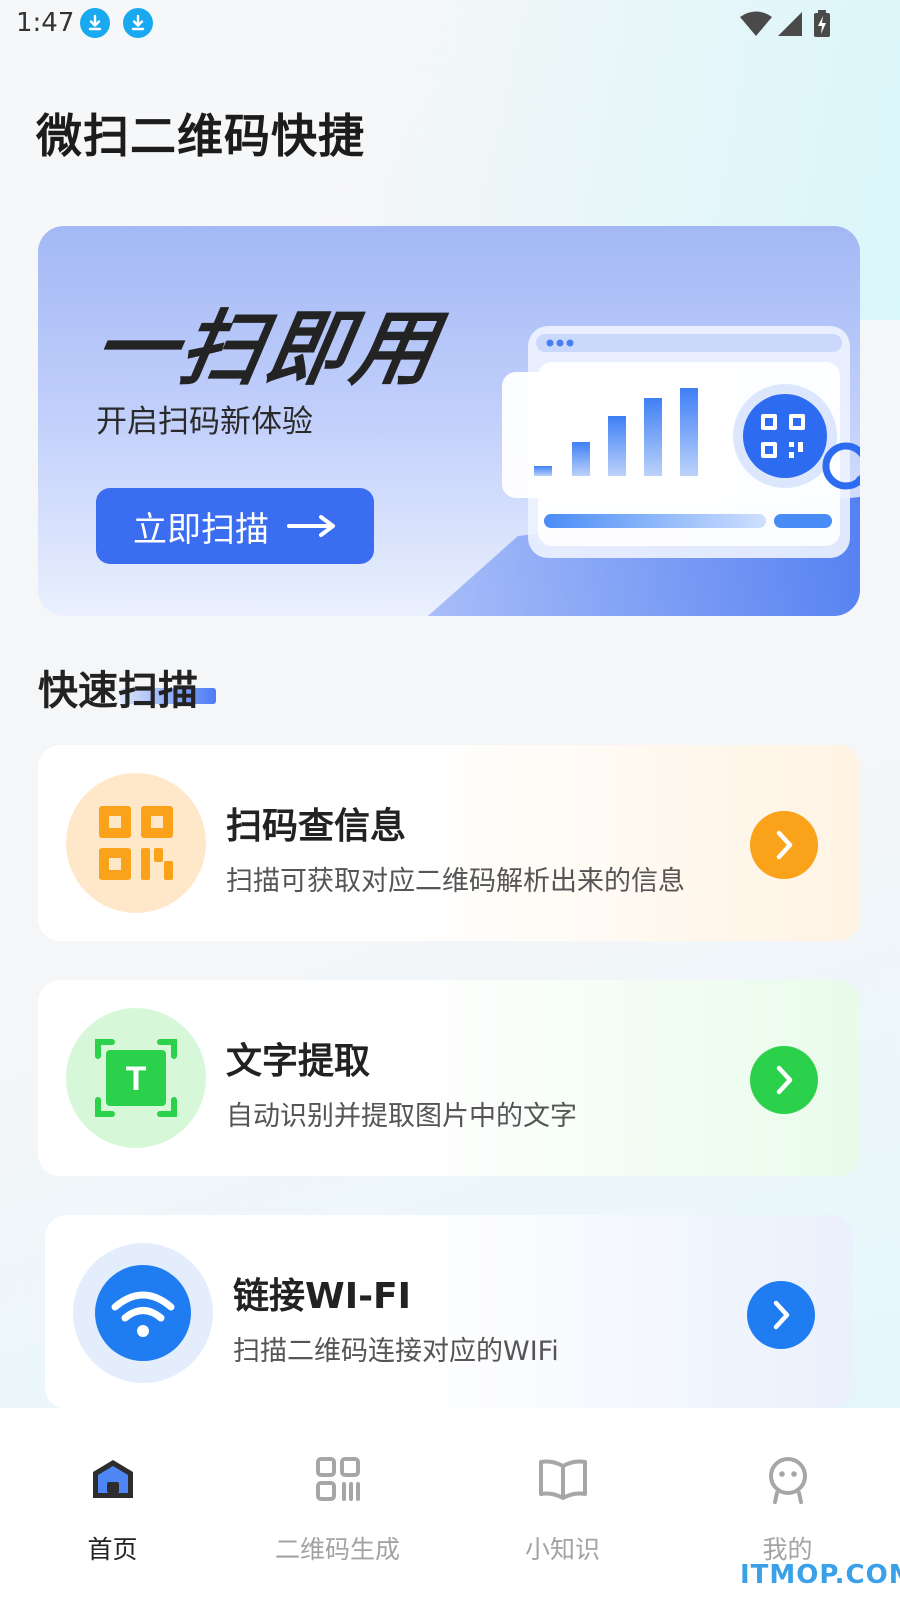 The width and height of the screenshot is (900, 1600). I want to click on qr-code-icon, so click(136, 843).